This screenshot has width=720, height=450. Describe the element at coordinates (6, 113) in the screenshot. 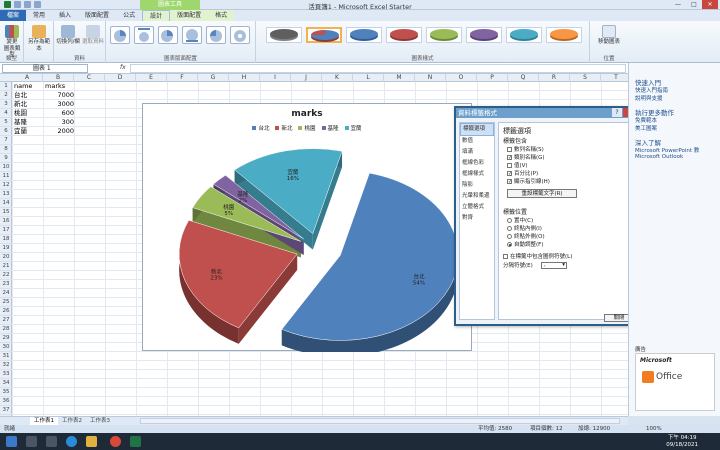

I see `row-header: 4` at that location.